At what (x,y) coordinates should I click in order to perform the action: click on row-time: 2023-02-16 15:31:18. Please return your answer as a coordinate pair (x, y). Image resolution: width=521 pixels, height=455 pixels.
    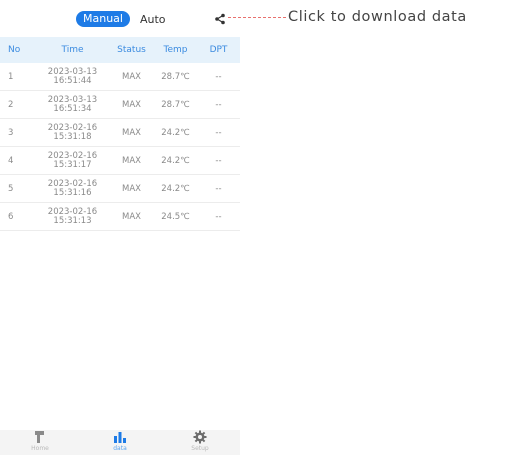
    Looking at the image, I should click on (72, 132).